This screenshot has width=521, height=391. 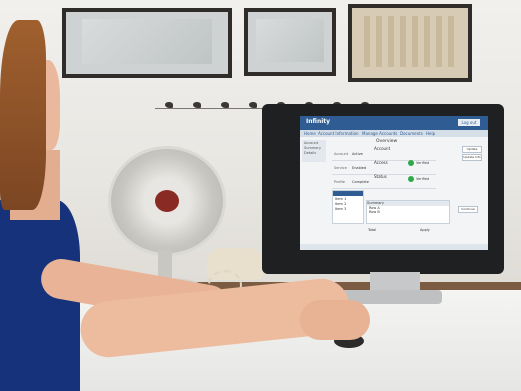 I want to click on nav-item-help: Help, so click(x=430, y=133).